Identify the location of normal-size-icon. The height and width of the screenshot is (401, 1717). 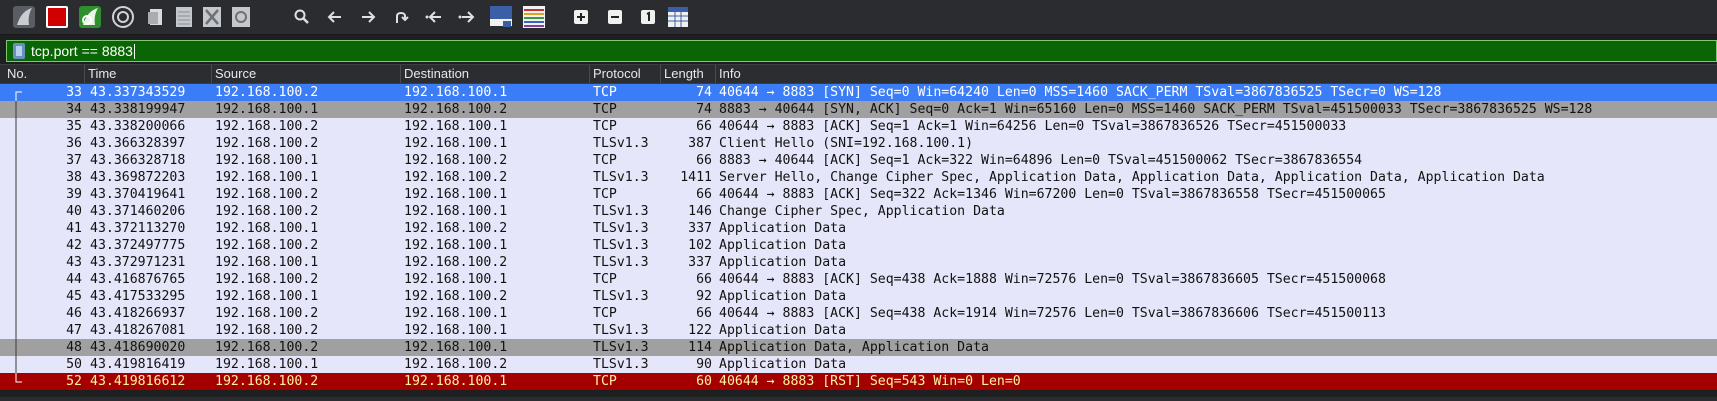
(648, 17).